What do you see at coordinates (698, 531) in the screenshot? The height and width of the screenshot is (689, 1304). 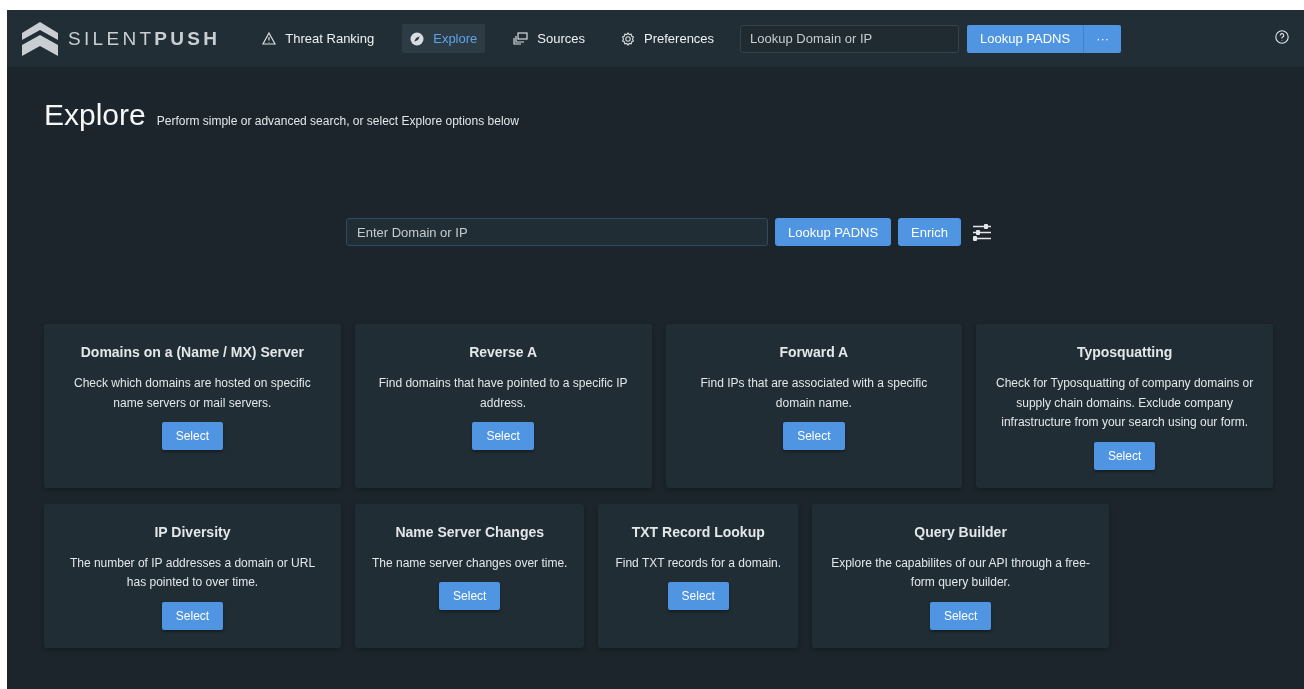 I see `card-title: TXT Record Lookup` at bounding box center [698, 531].